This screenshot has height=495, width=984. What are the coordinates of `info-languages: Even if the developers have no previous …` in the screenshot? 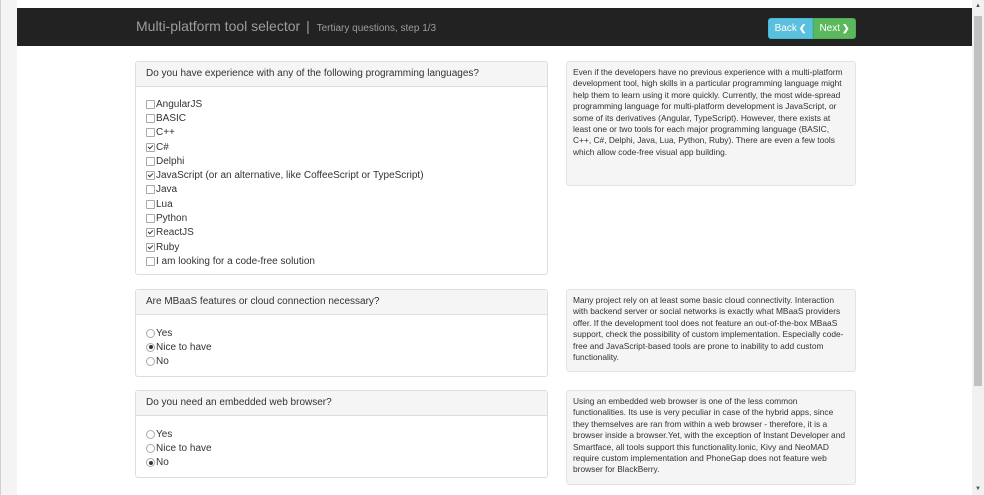 It's located at (711, 123).